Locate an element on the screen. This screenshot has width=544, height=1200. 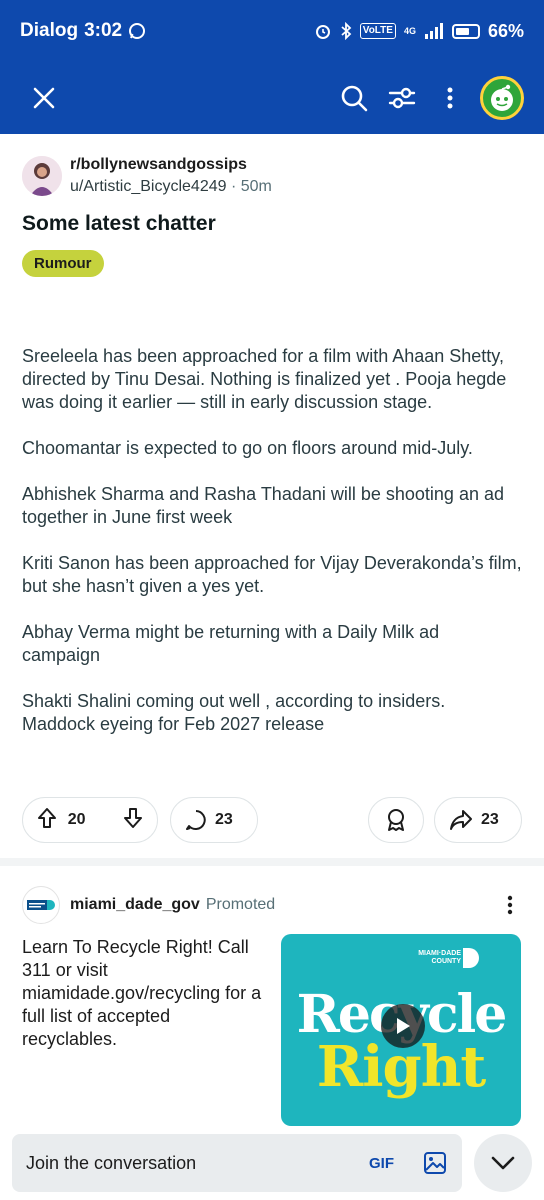
carrier-name: Dialog is located at coordinates (49, 30).